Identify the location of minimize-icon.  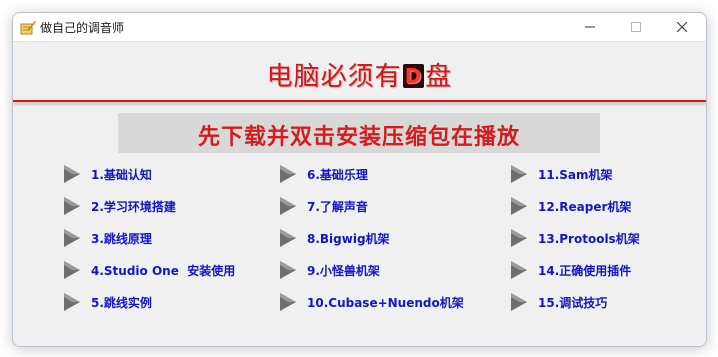
(590, 27).